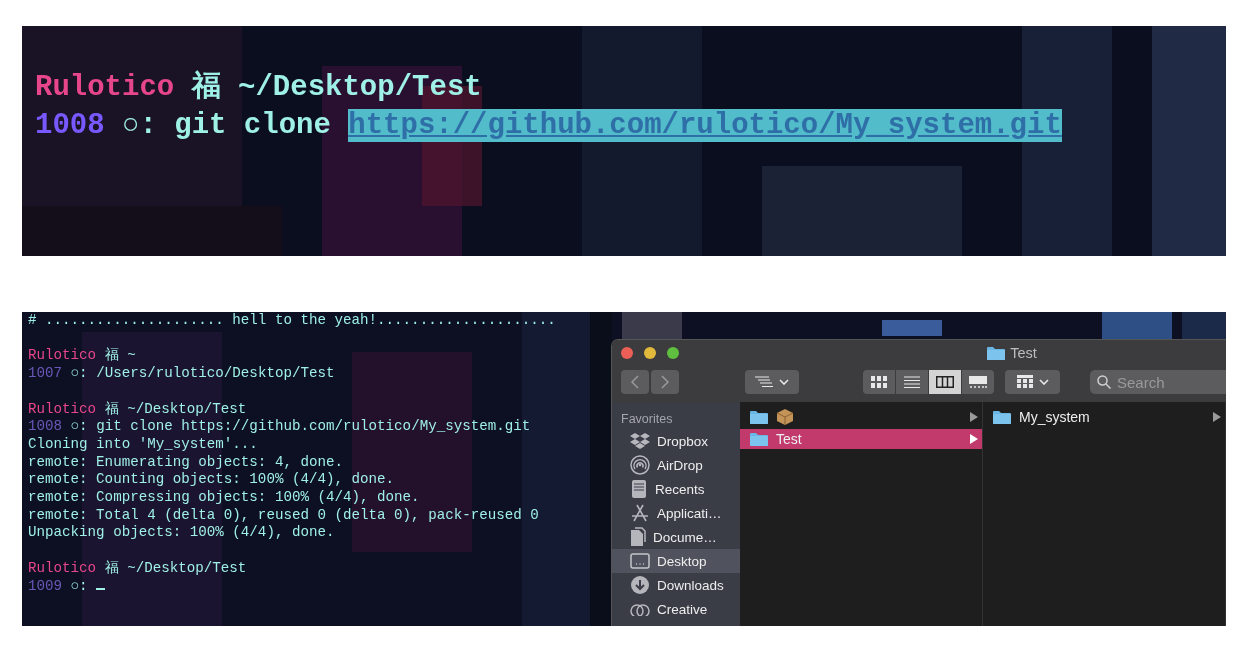 The width and height of the screenshot is (1256, 650). Describe the element at coordinates (45, 373) in the screenshot. I see `history-number: 1007` at that location.